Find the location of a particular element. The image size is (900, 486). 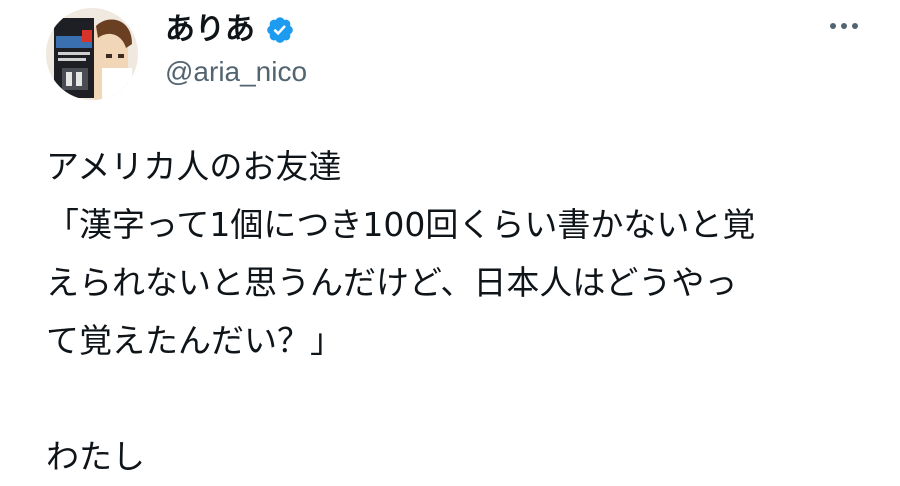

tweet-line: アメリカ人のお友達 is located at coordinates (194, 166).